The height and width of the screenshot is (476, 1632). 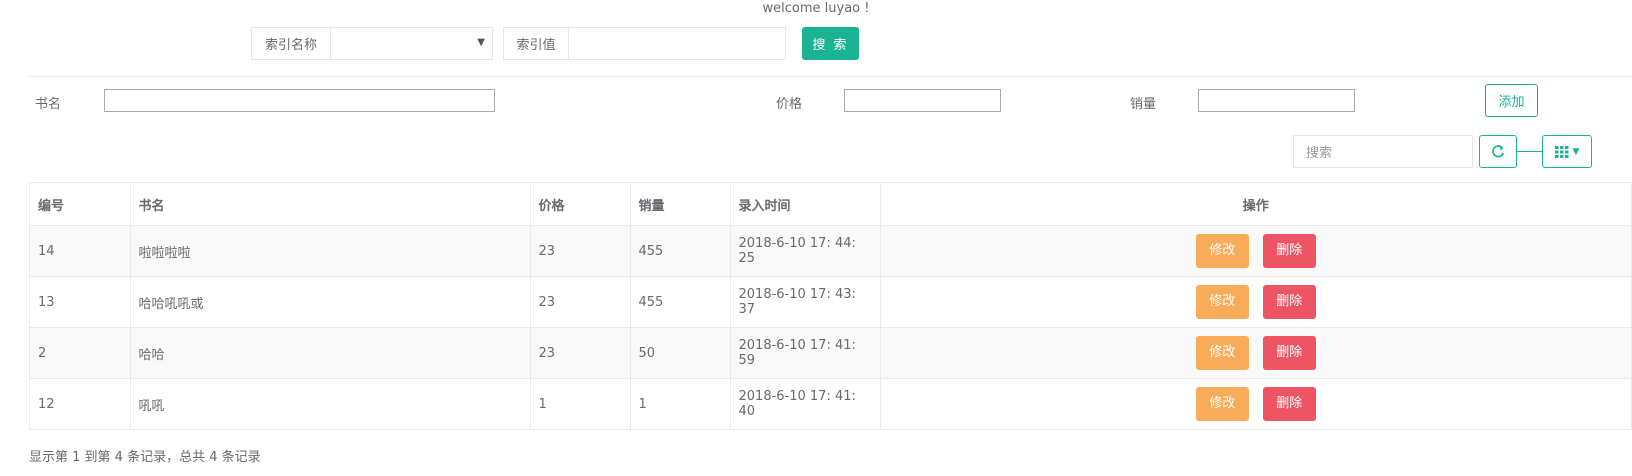 What do you see at coordinates (411, 43) in the screenshot?
I see `index-name-select: ▼` at bounding box center [411, 43].